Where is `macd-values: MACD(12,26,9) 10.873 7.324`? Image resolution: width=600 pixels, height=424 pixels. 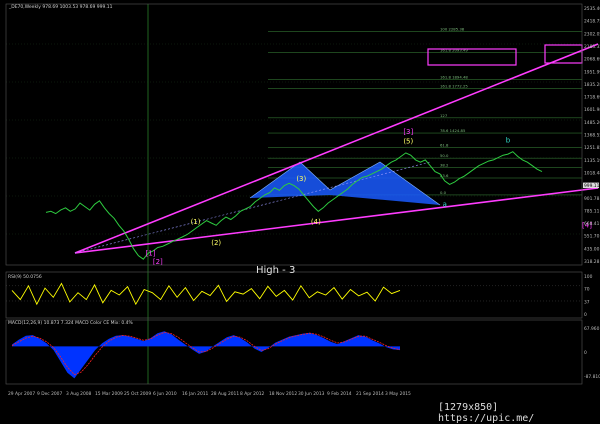 macd-values: MACD(12,26,9) 10.873 7.324 is located at coordinates (41, 323).